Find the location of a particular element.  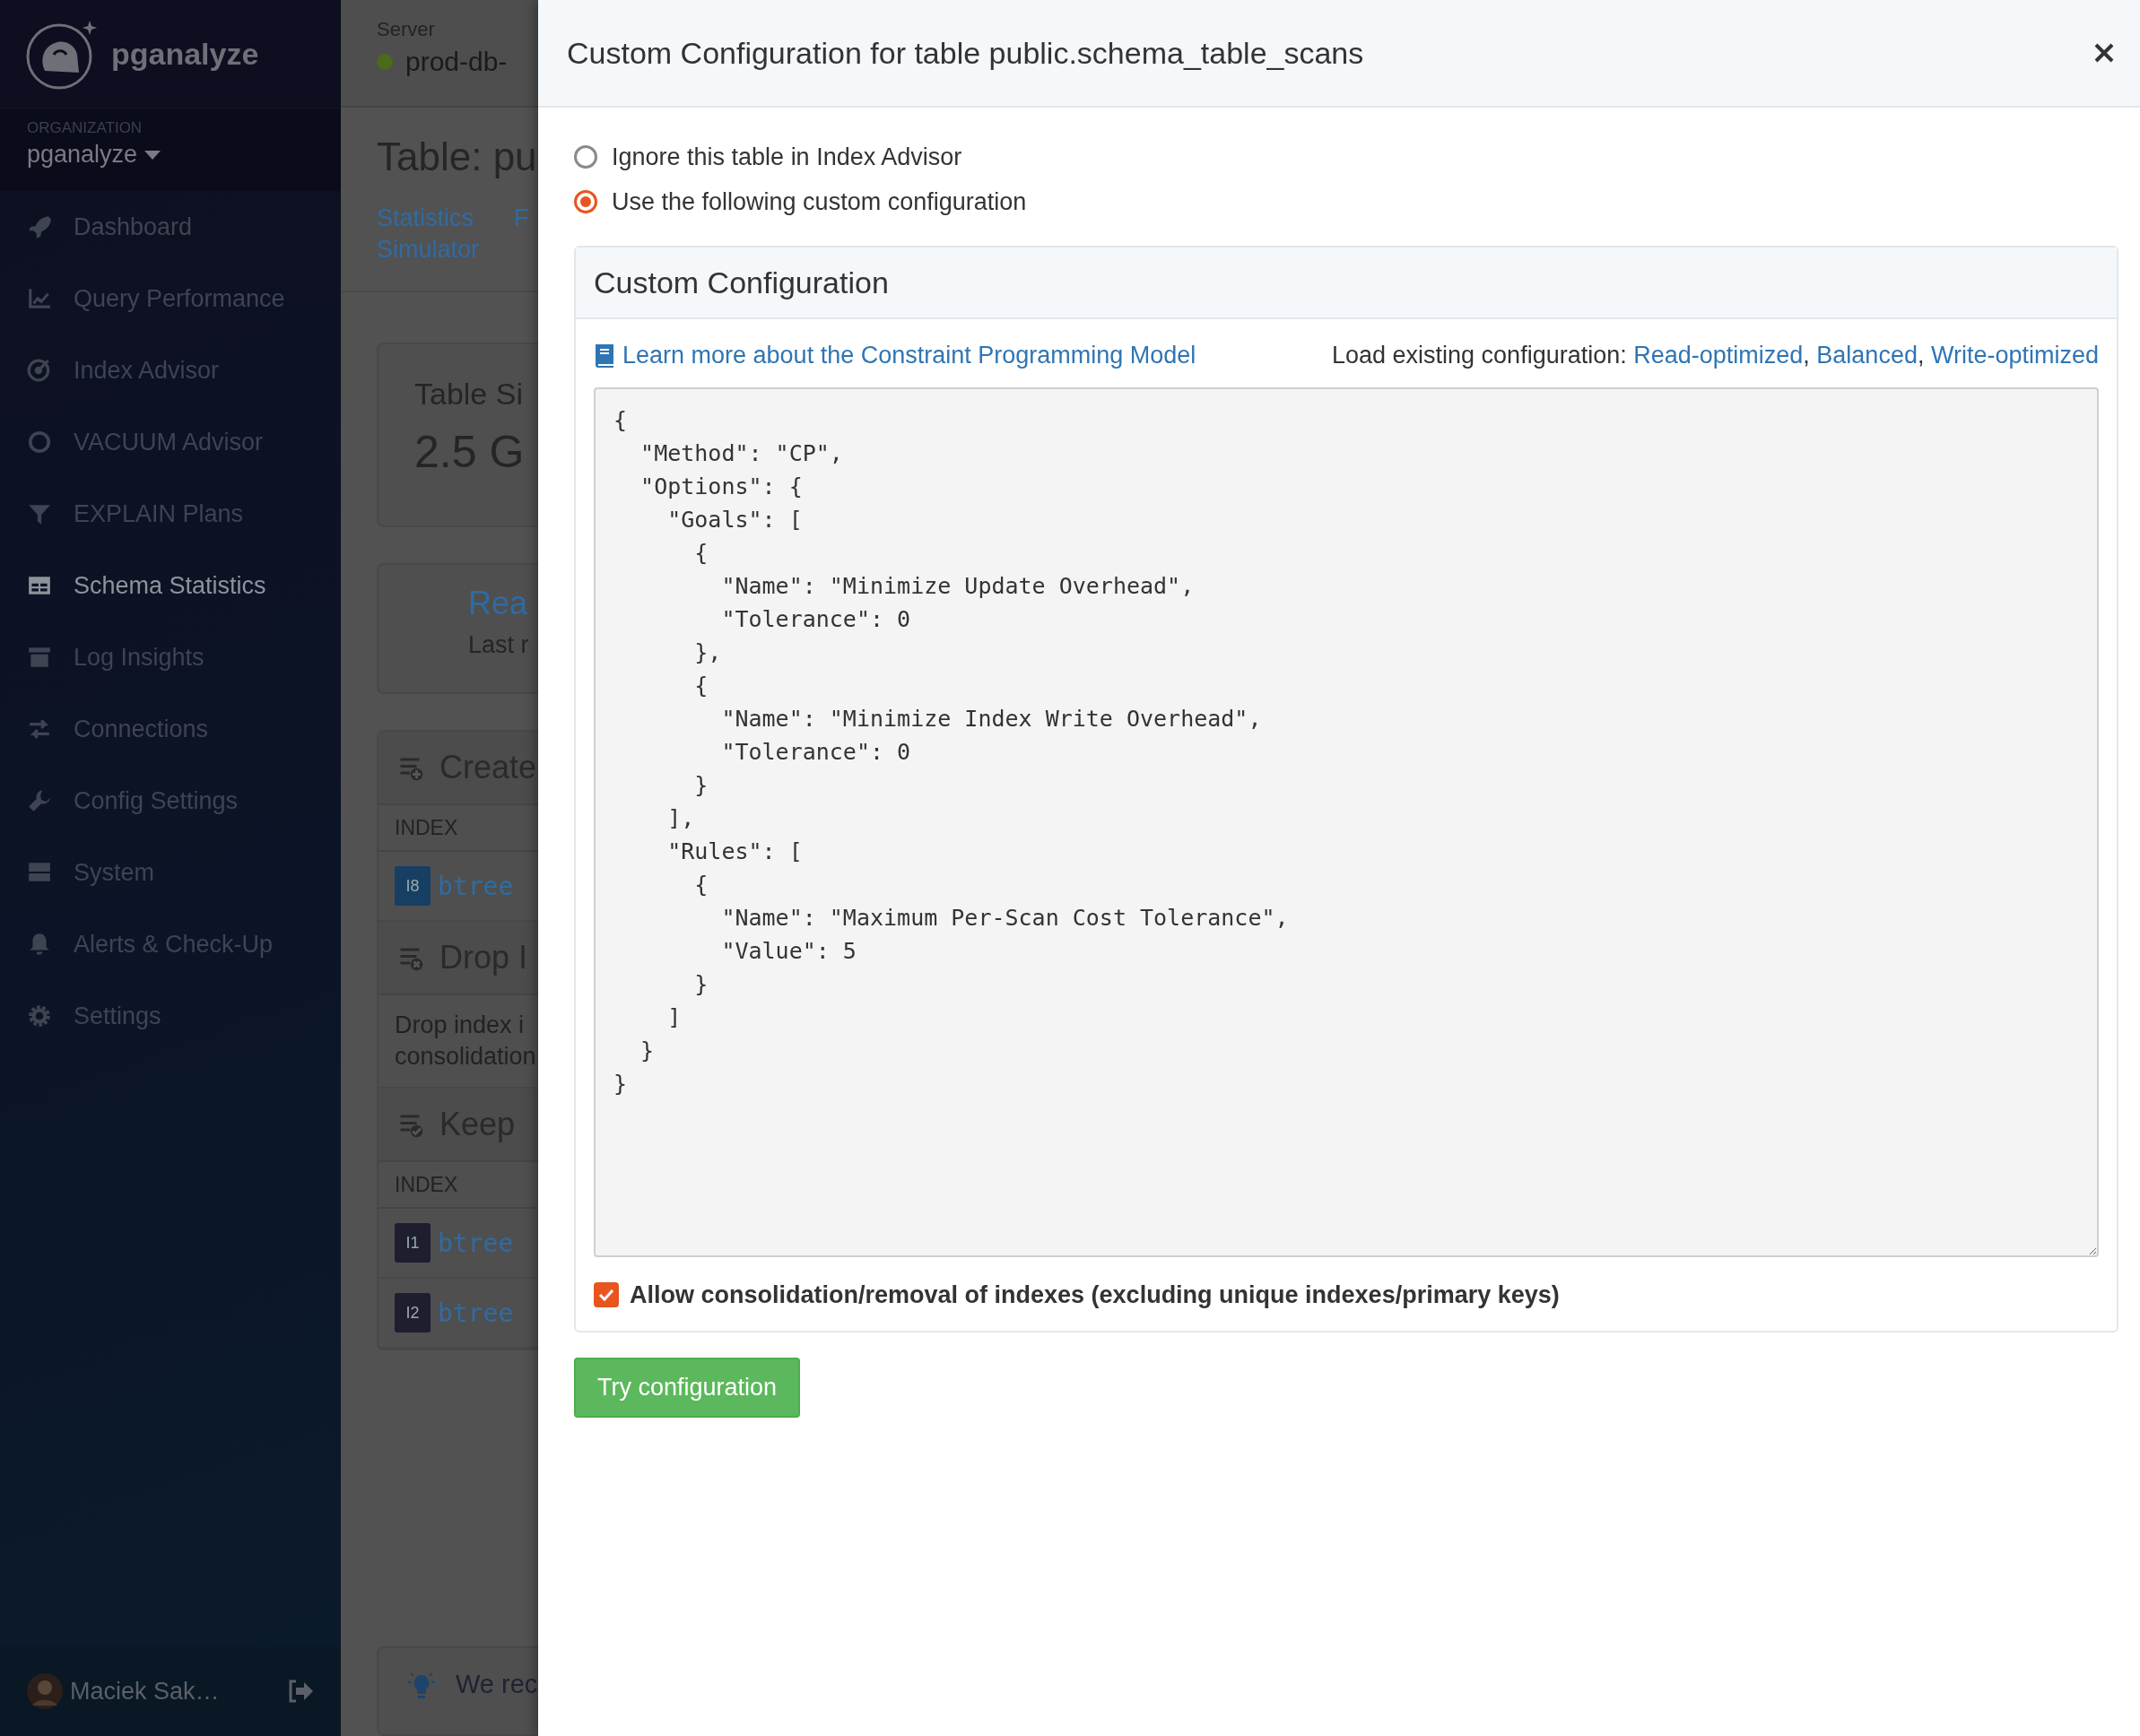

status-dot is located at coordinates (385, 62).